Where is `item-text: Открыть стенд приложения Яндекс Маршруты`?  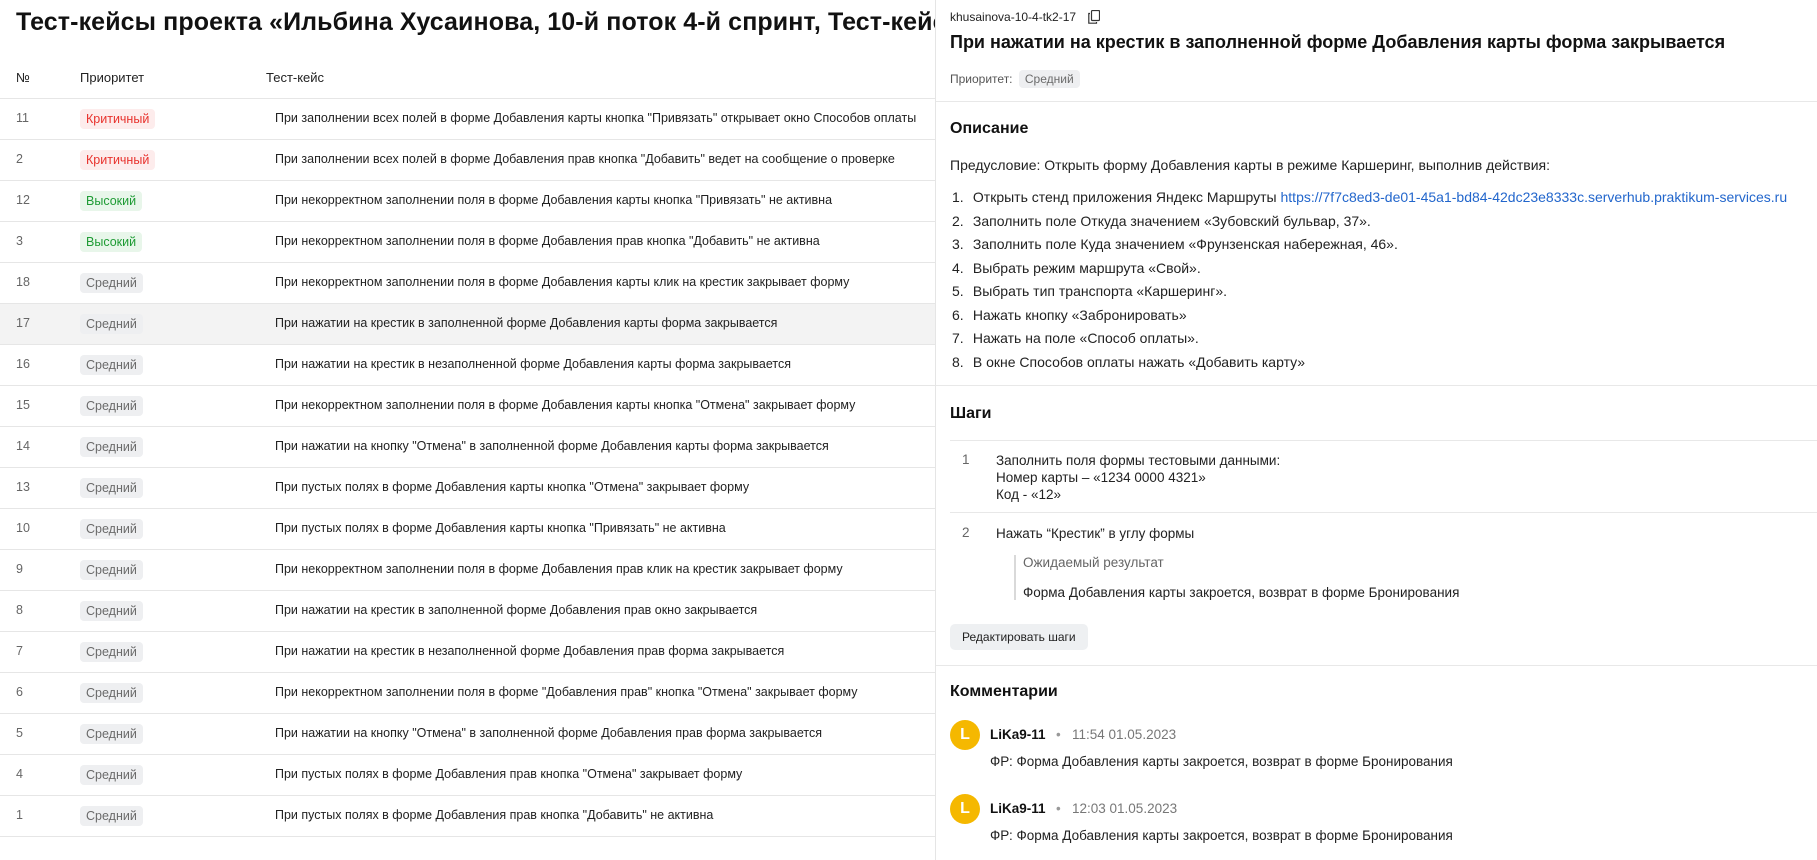
item-text: Открыть стенд приложения Яндекс Маршруты is located at coordinates (1126, 197).